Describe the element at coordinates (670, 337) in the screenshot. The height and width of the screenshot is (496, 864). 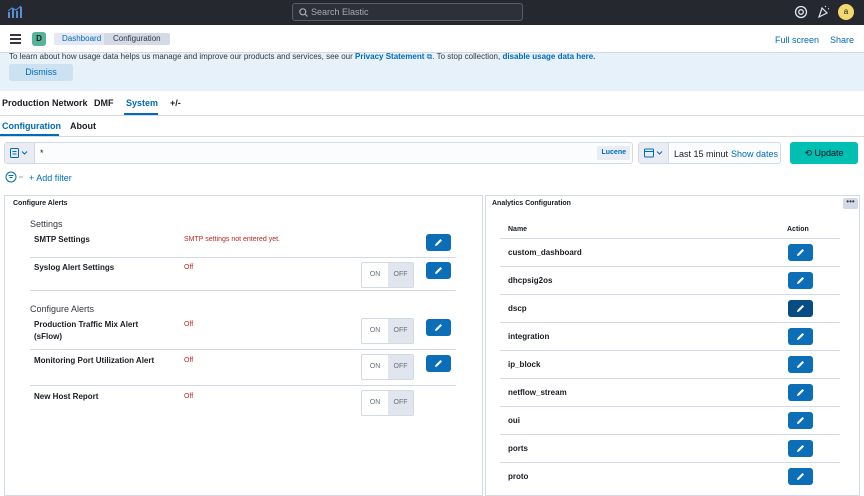
I see `table-row: integration` at that location.